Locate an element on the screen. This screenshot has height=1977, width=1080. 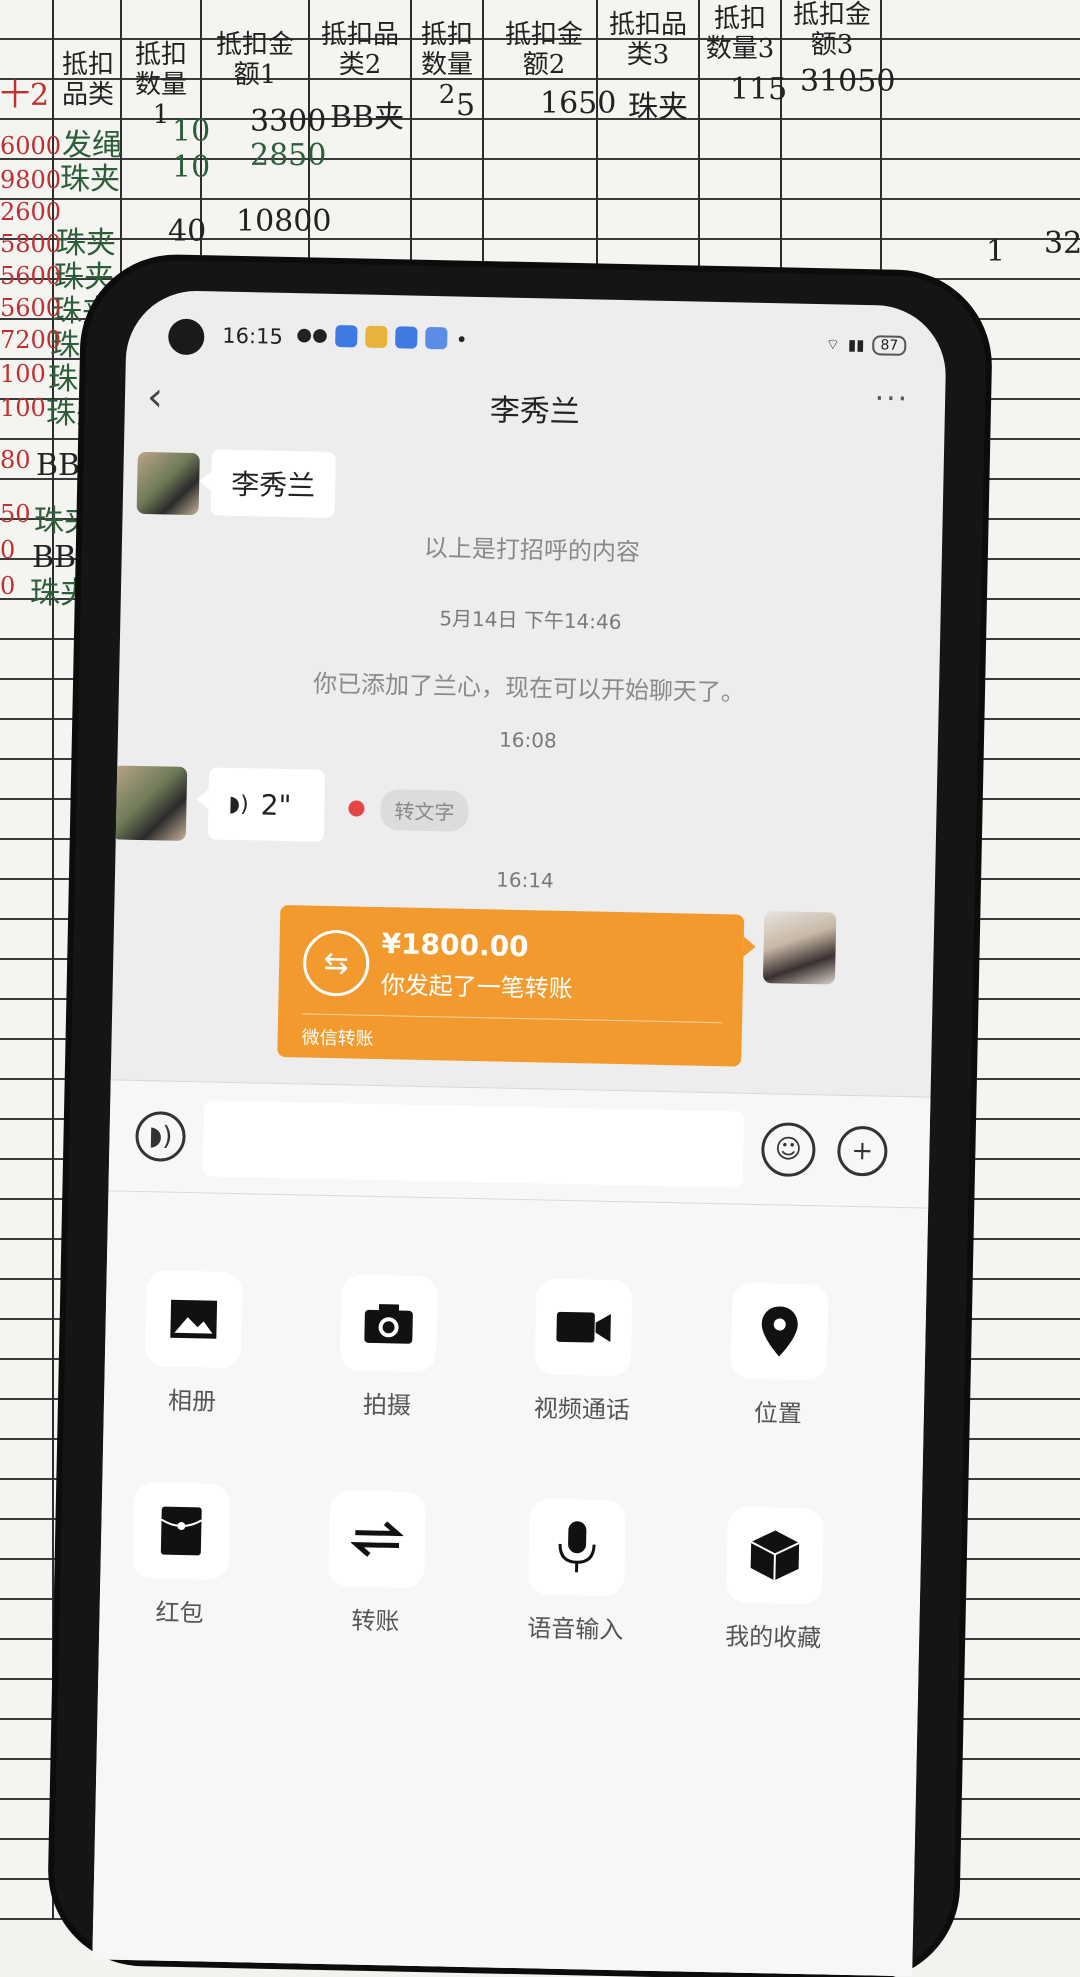
sheet-header: 抵扣数量3 is located at coordinates (740, 34).